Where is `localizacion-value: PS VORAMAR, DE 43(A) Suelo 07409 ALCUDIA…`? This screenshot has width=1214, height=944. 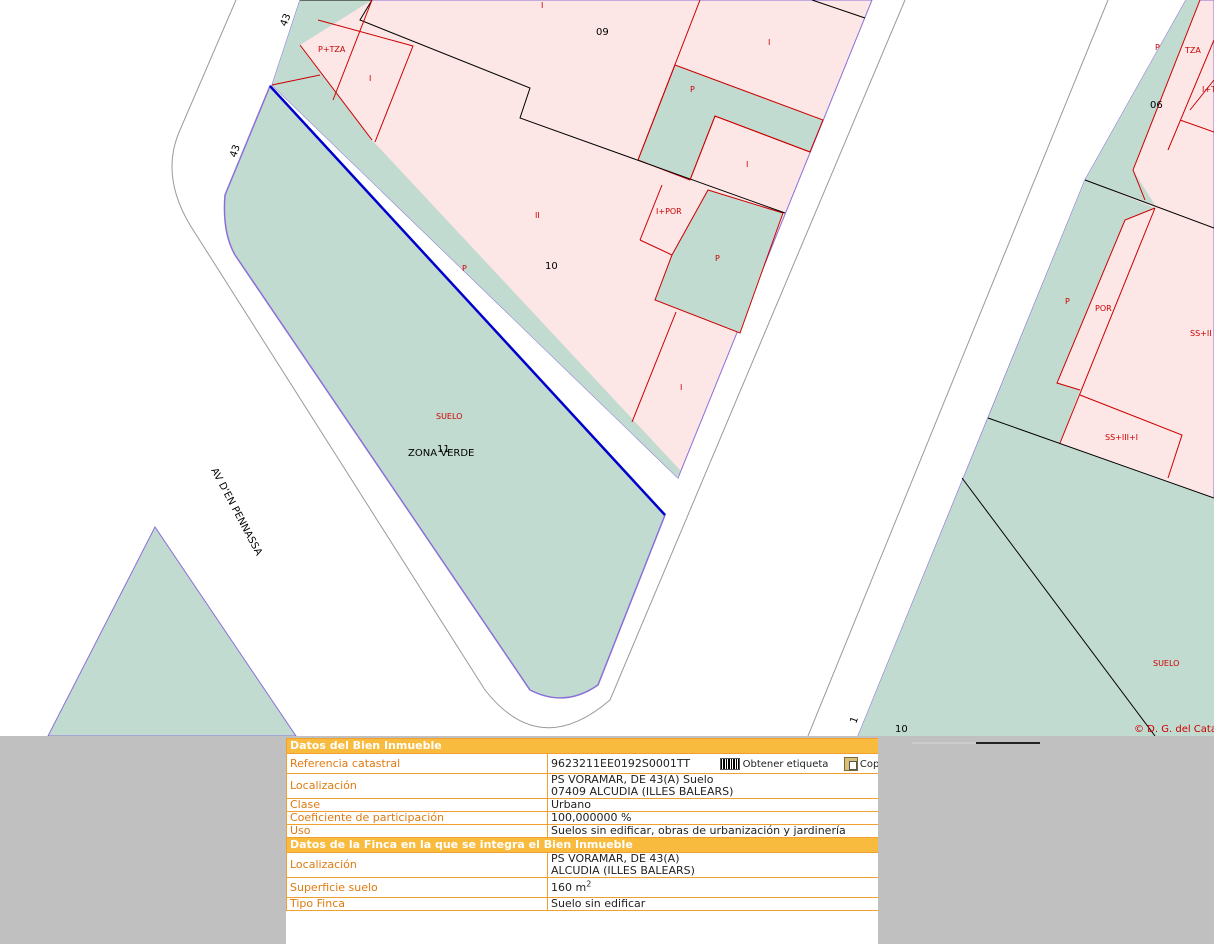 localizacion-value: PS VORAMAR, DE 43(A) Suelo 07409 ALCUDIA… is located at coordinates (712, 786).